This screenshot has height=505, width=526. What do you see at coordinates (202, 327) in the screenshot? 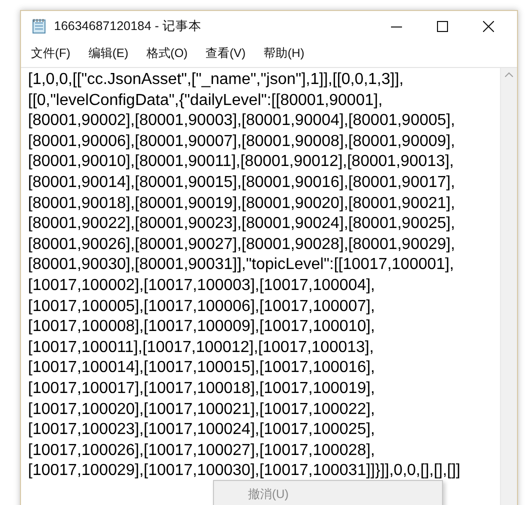
I see `text-line: [10017,100008],[10017,100009],[10017,100010],` at bounding box center [202, 327].